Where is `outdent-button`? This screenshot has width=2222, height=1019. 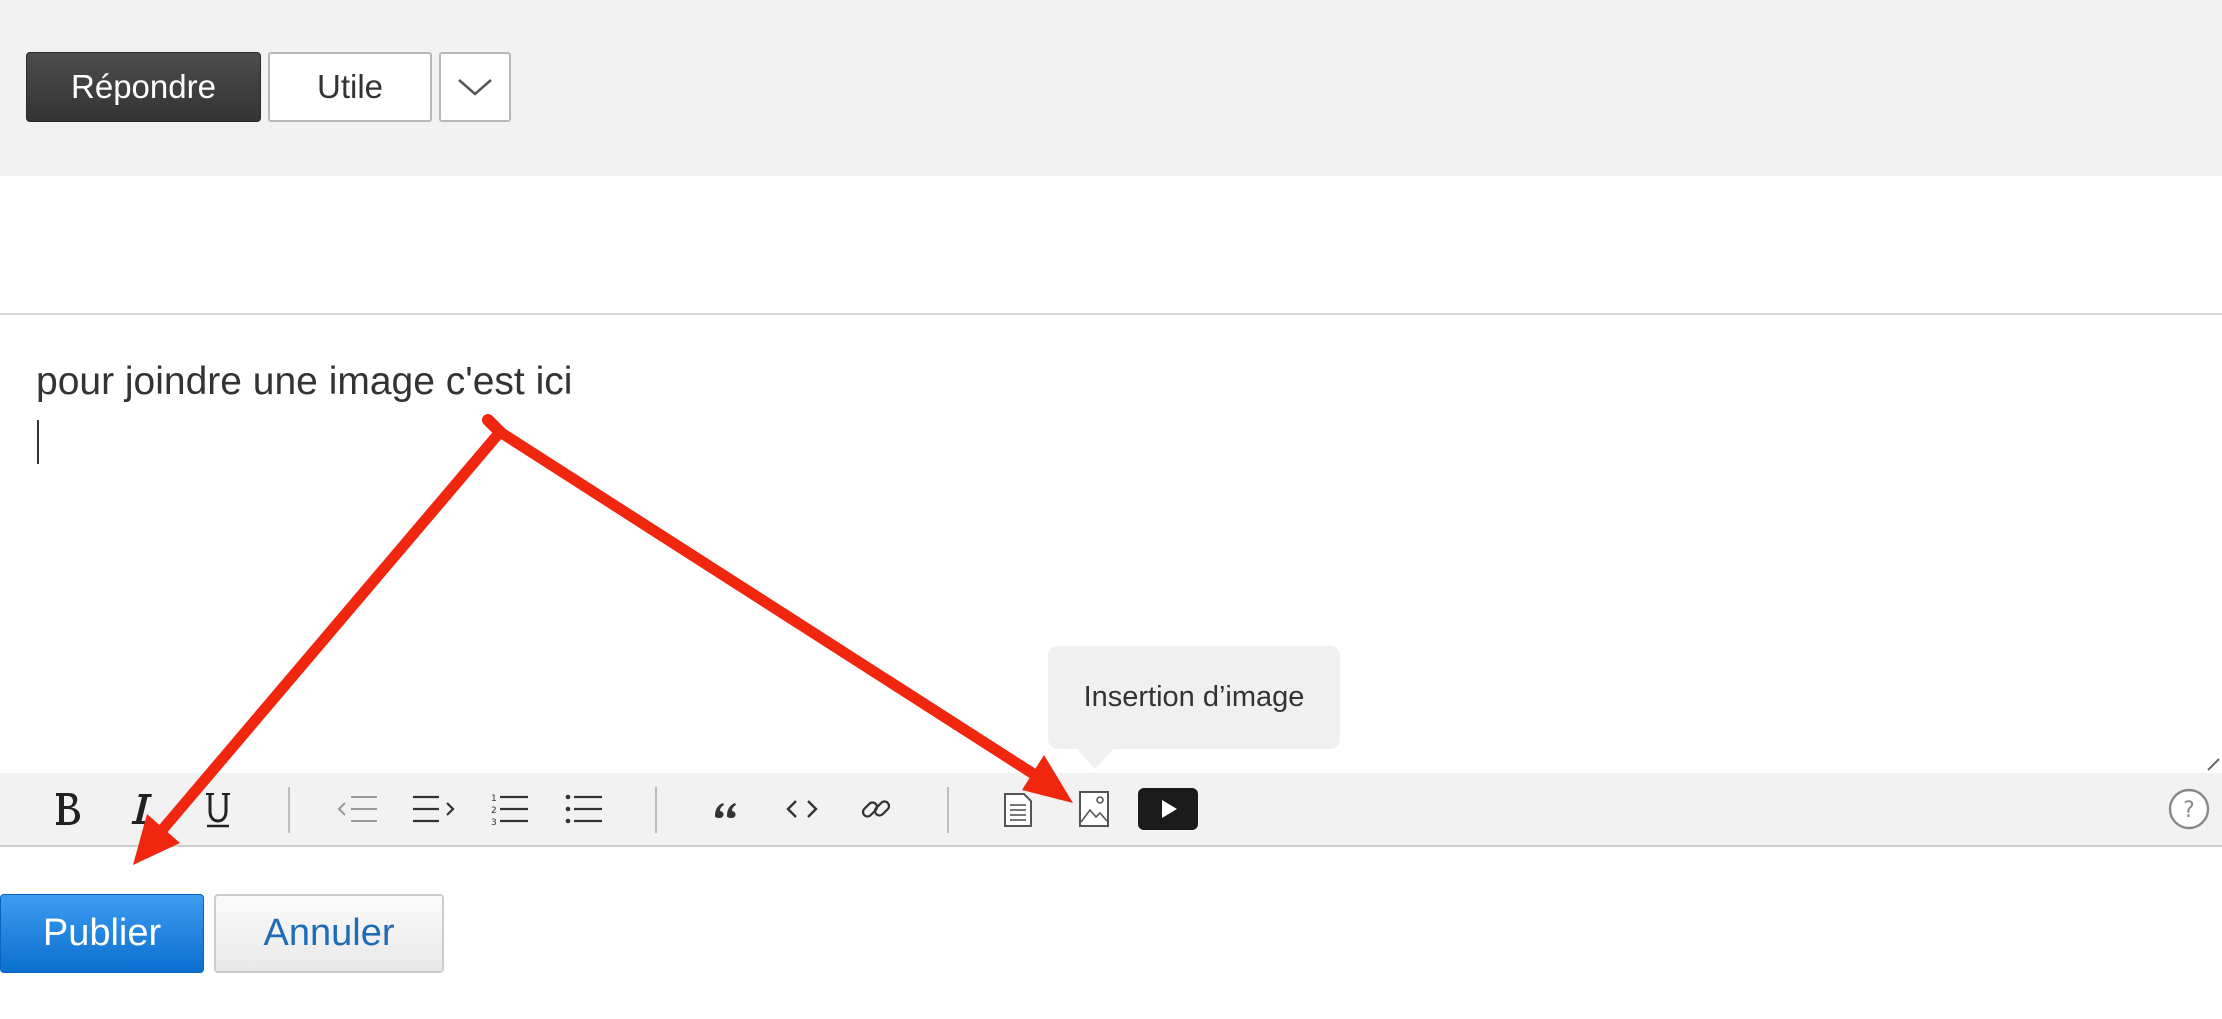
outdent-button is located at coordinates (358, 809).